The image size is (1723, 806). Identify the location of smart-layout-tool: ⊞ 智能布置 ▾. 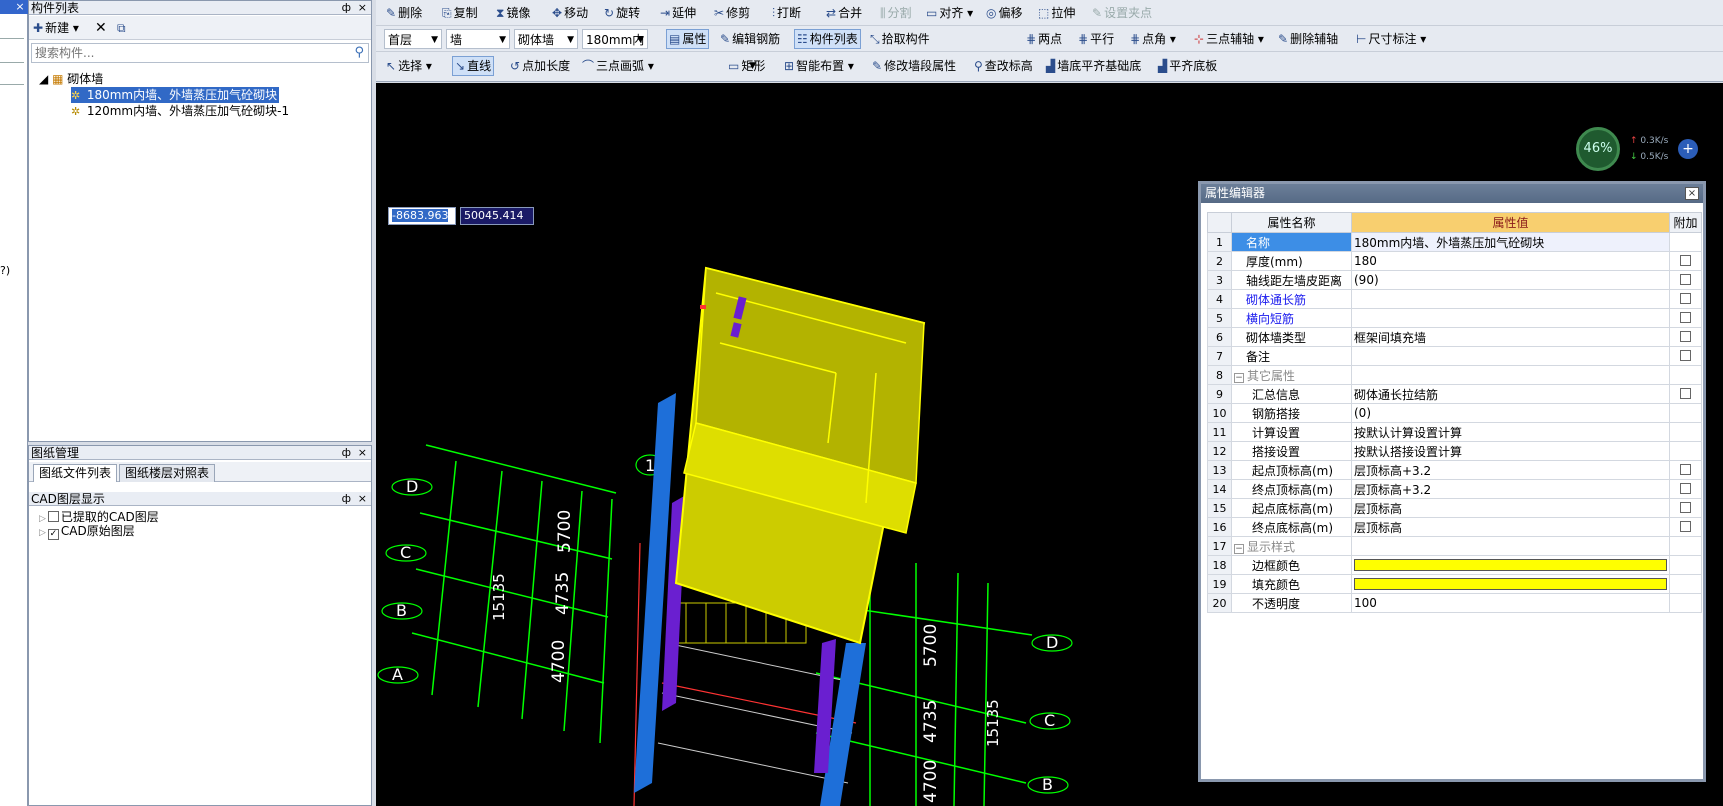
(819, 66).